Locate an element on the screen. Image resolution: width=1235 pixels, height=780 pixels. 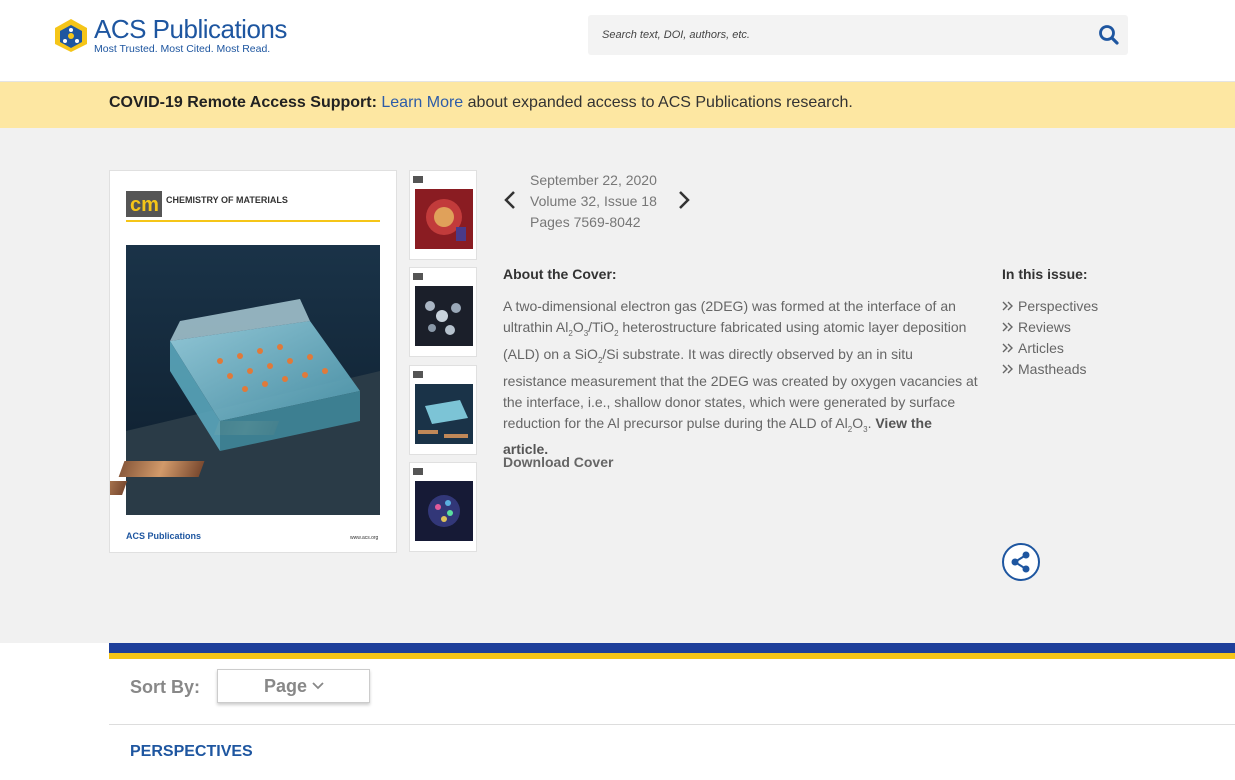
previous-issue-arrow-icon is located at coordinates (510, 202).